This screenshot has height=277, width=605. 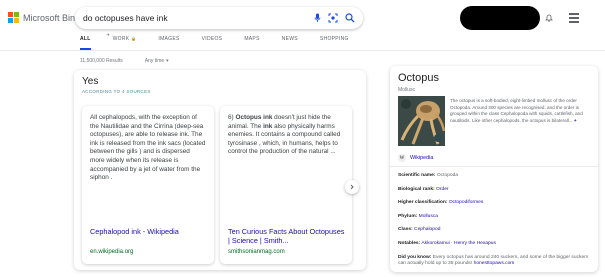 What do you see at coordinates (475, 243) in the screenshot?
I see `notable-link: Henry the Hexapus` at bounding box center [475, 243].